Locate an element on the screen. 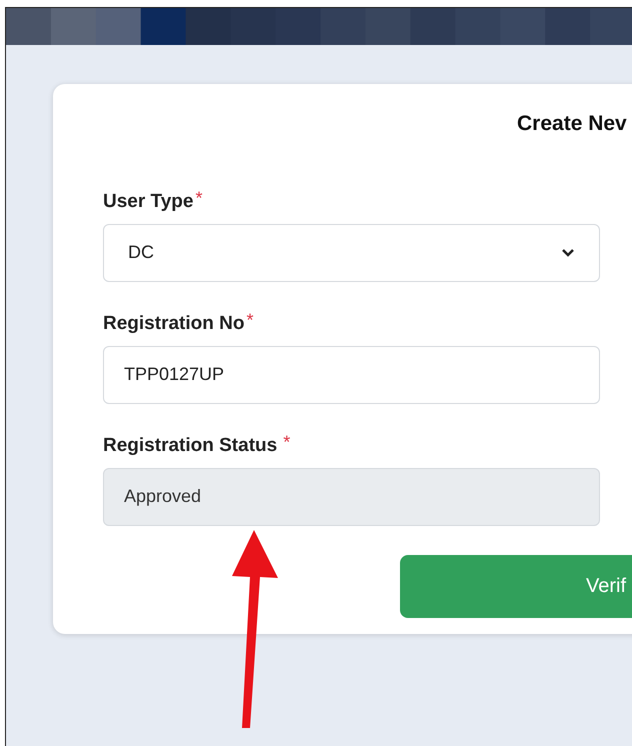 The height and width of the screenshot is (746, 632). field-label: Registration Status is located at coordinates (190, 446).